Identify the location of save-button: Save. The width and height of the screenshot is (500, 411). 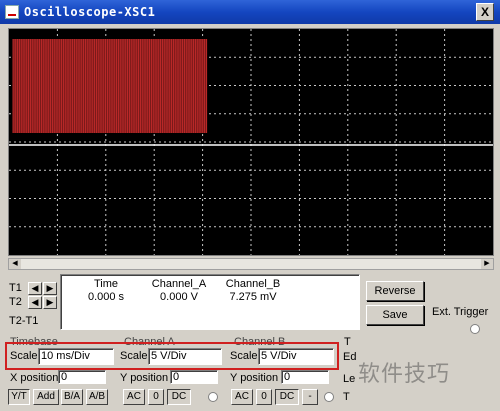
(395, 315).